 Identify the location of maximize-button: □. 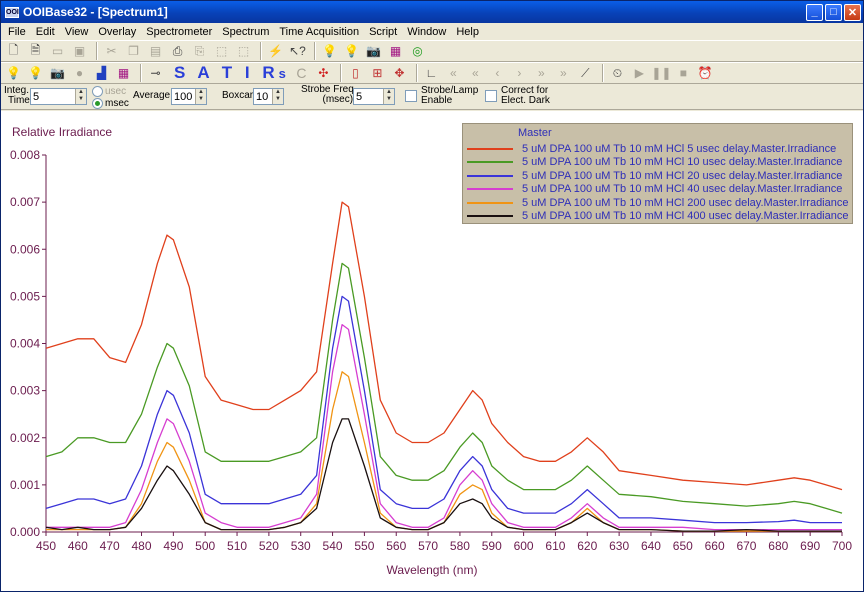
(833, 12).